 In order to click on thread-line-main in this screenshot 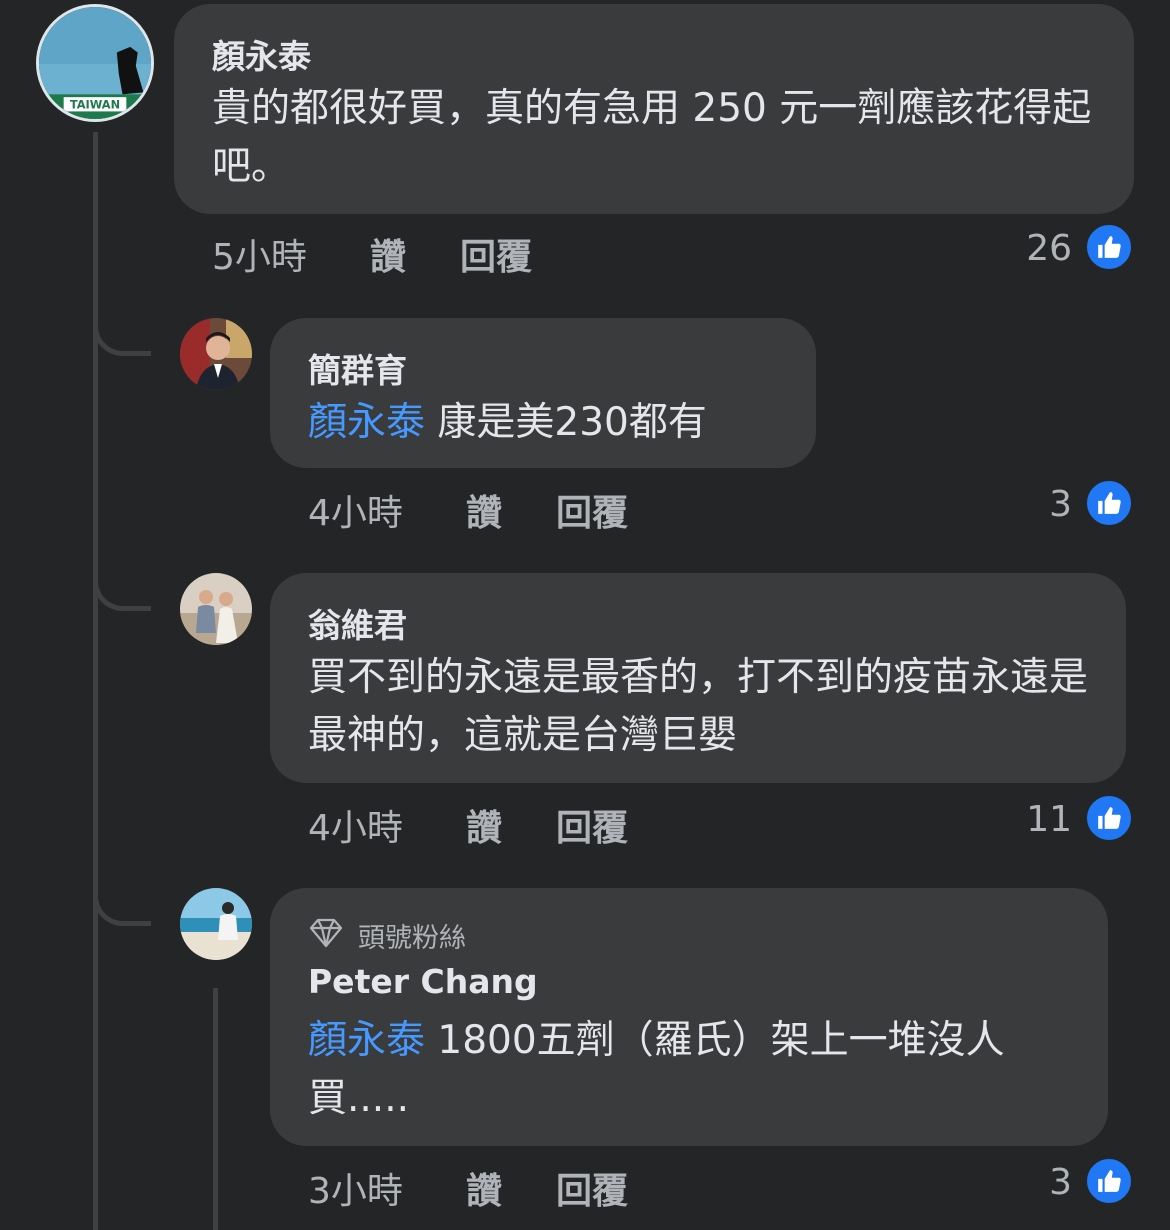, I will do `click(95, 681)`.